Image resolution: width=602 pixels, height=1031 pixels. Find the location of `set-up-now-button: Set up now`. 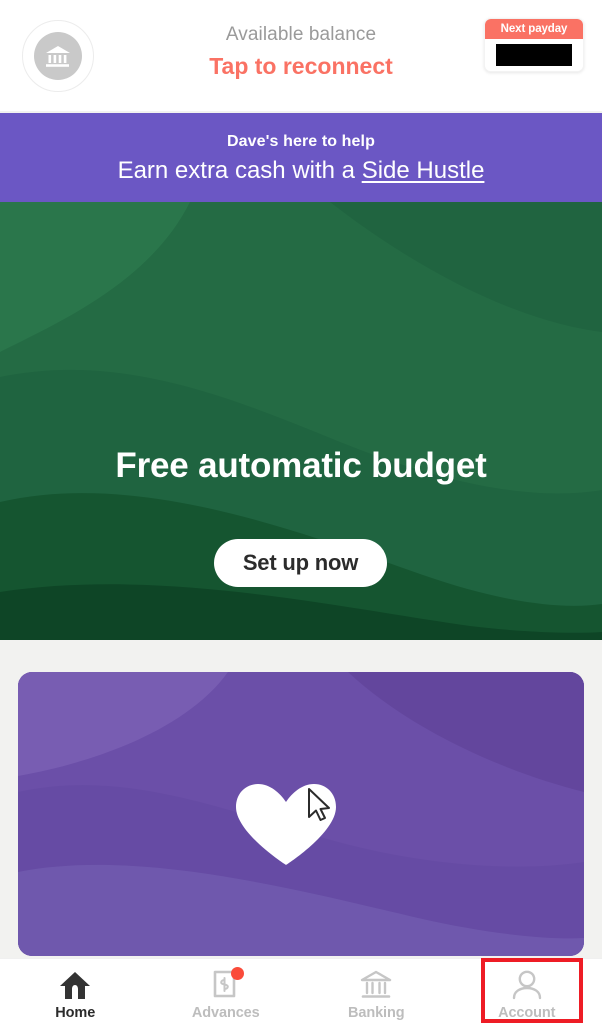

set-up-now-button: Set up now is located at coordinates (300, 563).